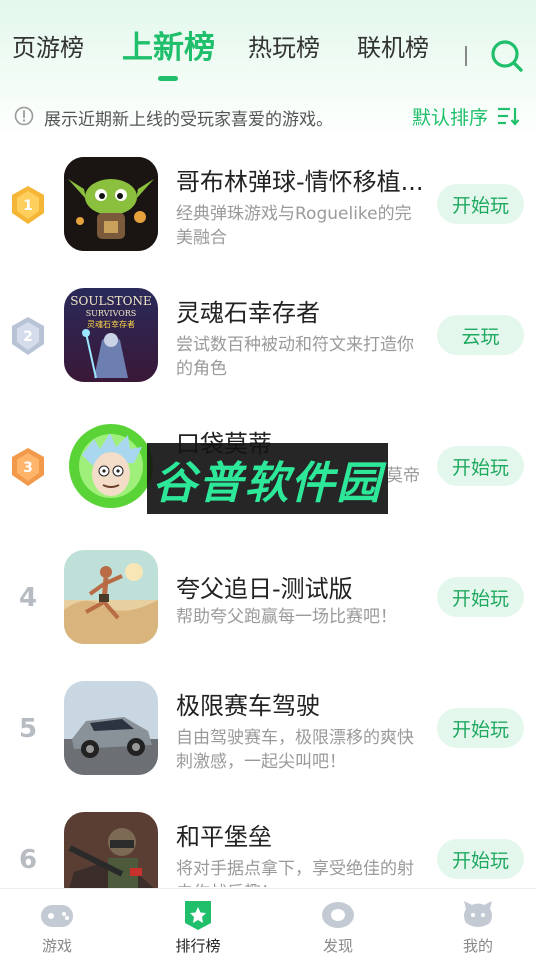  What do you see at coordinates (286, 617) in the screenshot?
I see `game-description: 帮助夸父跑赢每一场比赛吧！` at bounding box center [286, 617].